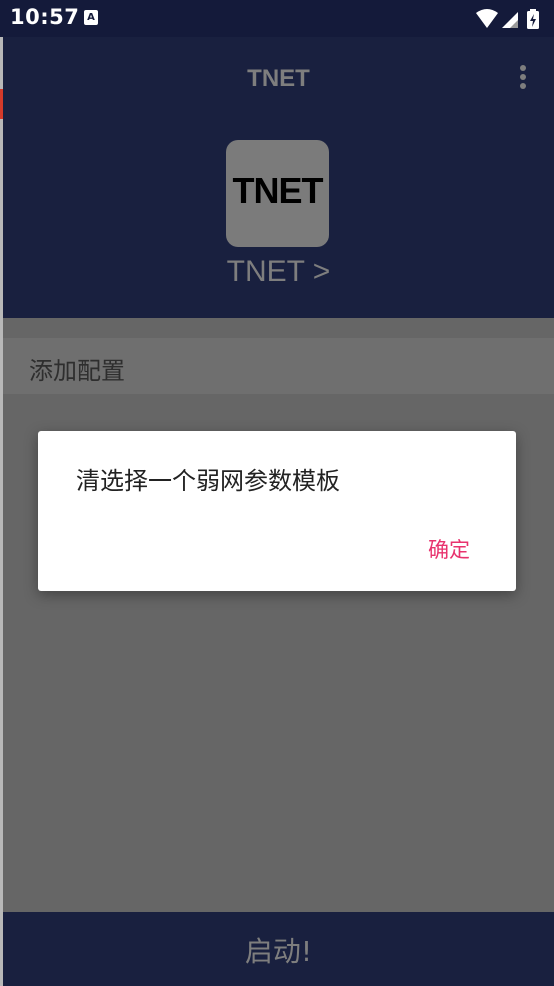 The image size is (554, 986). I want to click on status-icons, so click(509, 19).